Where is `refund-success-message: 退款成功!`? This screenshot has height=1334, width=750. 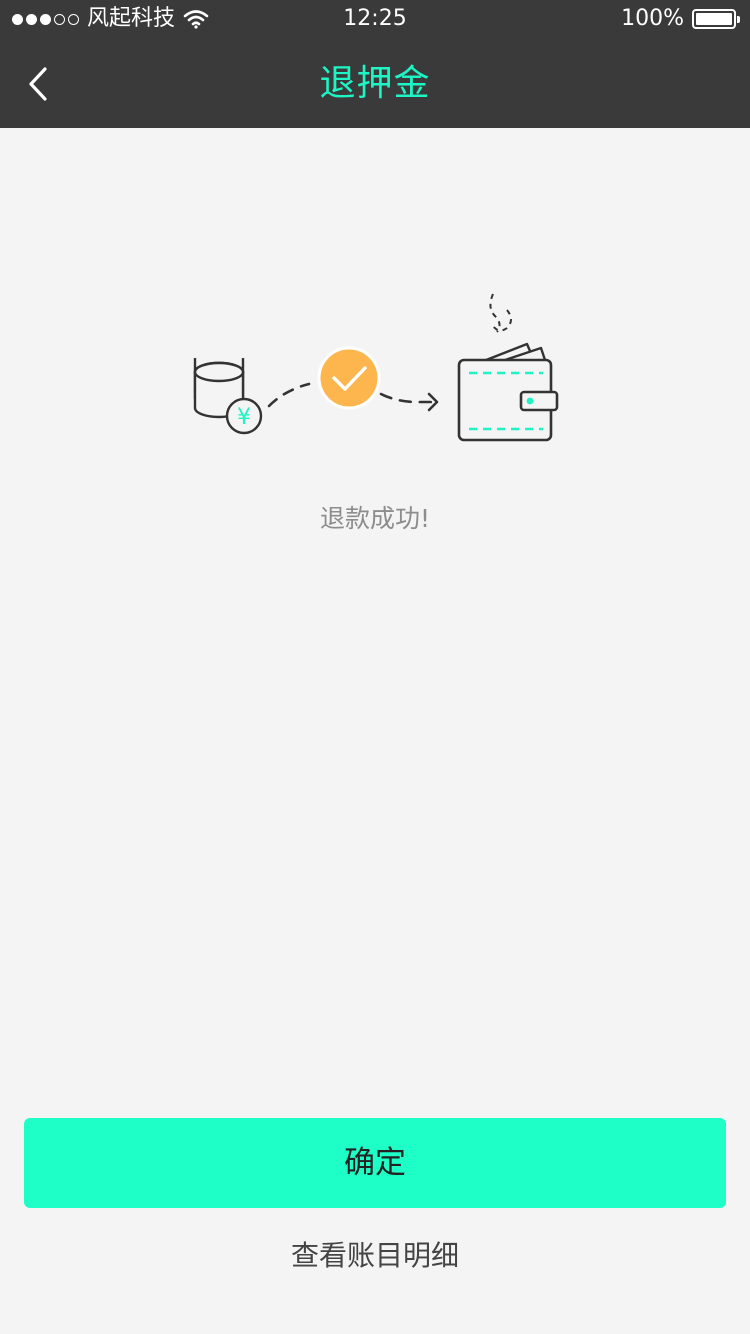
refund-success-message: 退款成功! is located at coordinates (375, 518).